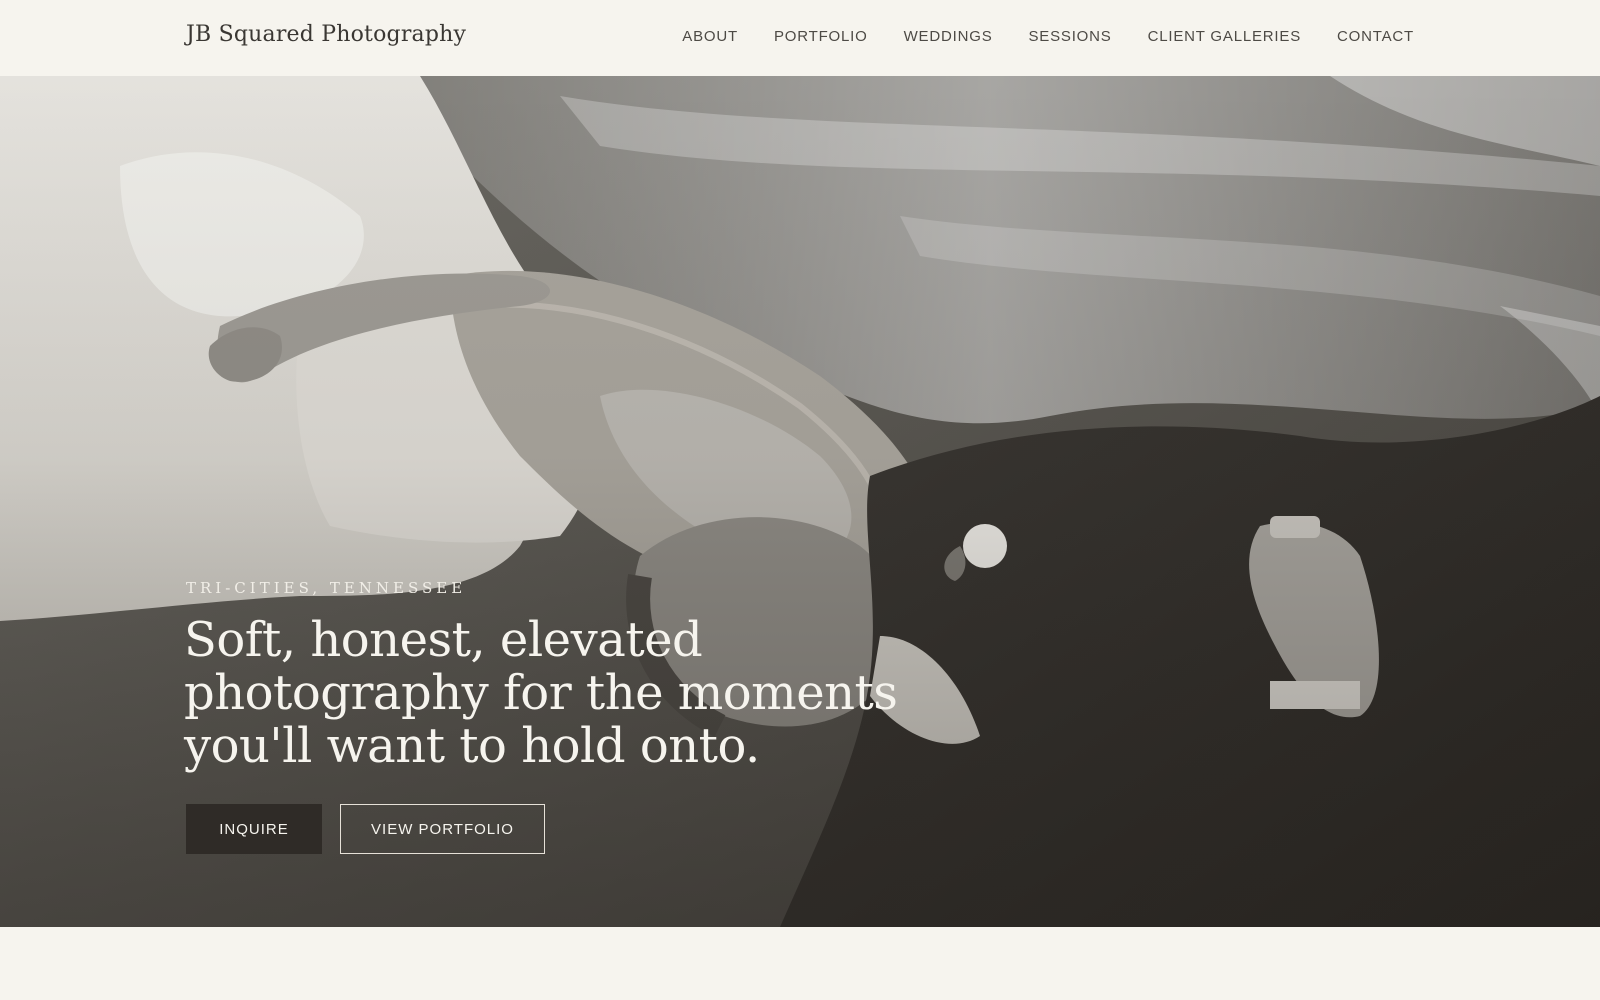  Describe the element at coordinates (1375, 36) in the screenshot. I see `nav-contact: CONTACT` at that location.